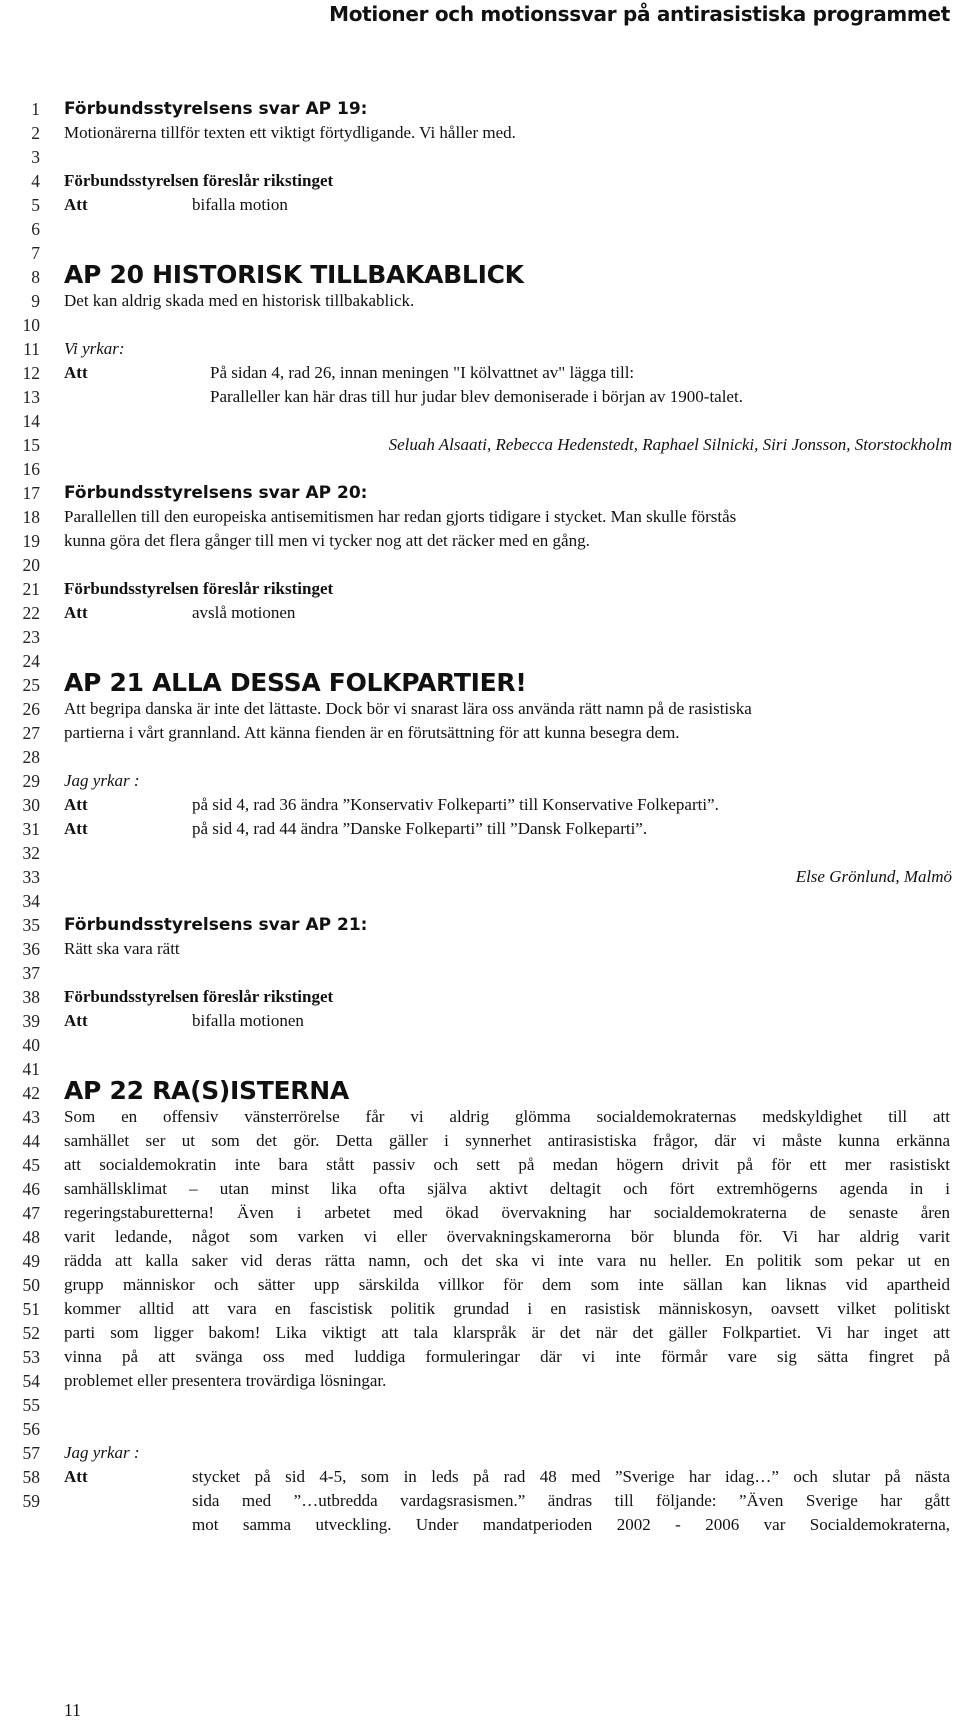  I want to click on section-heading-ap22: AP 22 RA(S)ISTERNA, so click(206, 1090).